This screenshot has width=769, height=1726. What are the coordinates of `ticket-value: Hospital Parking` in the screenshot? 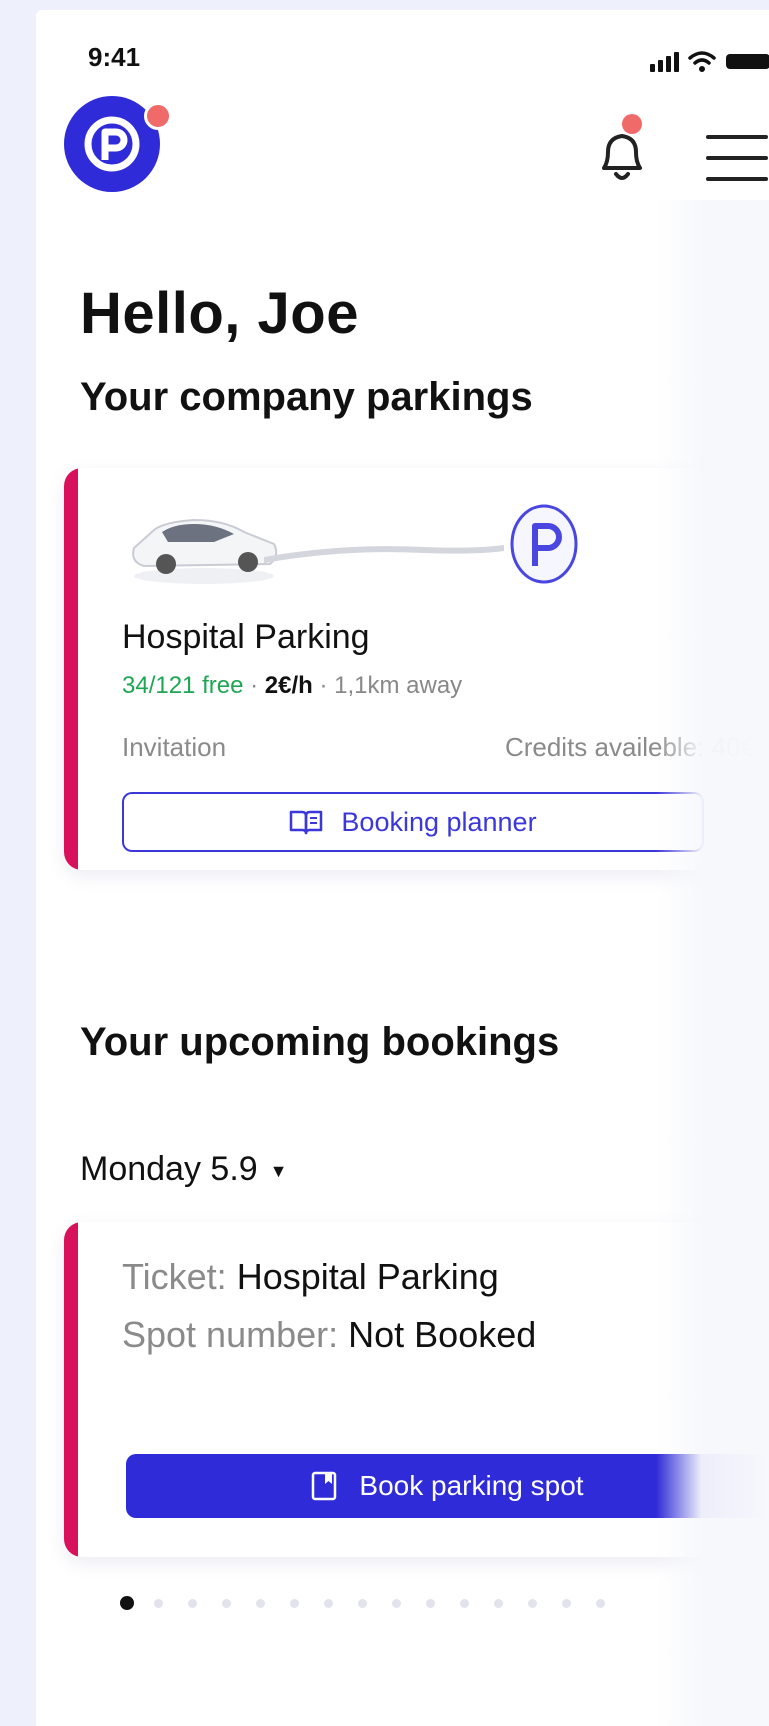 It's located at (367, 1276).